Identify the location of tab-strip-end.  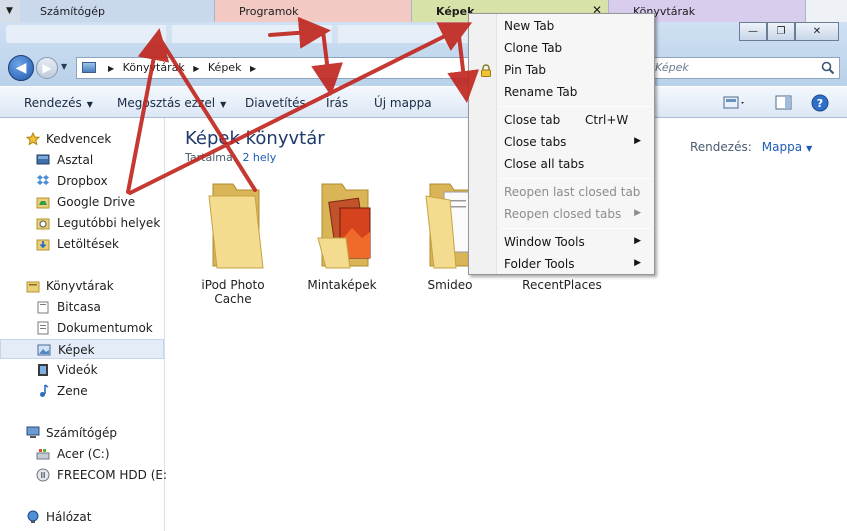
(826, 11).